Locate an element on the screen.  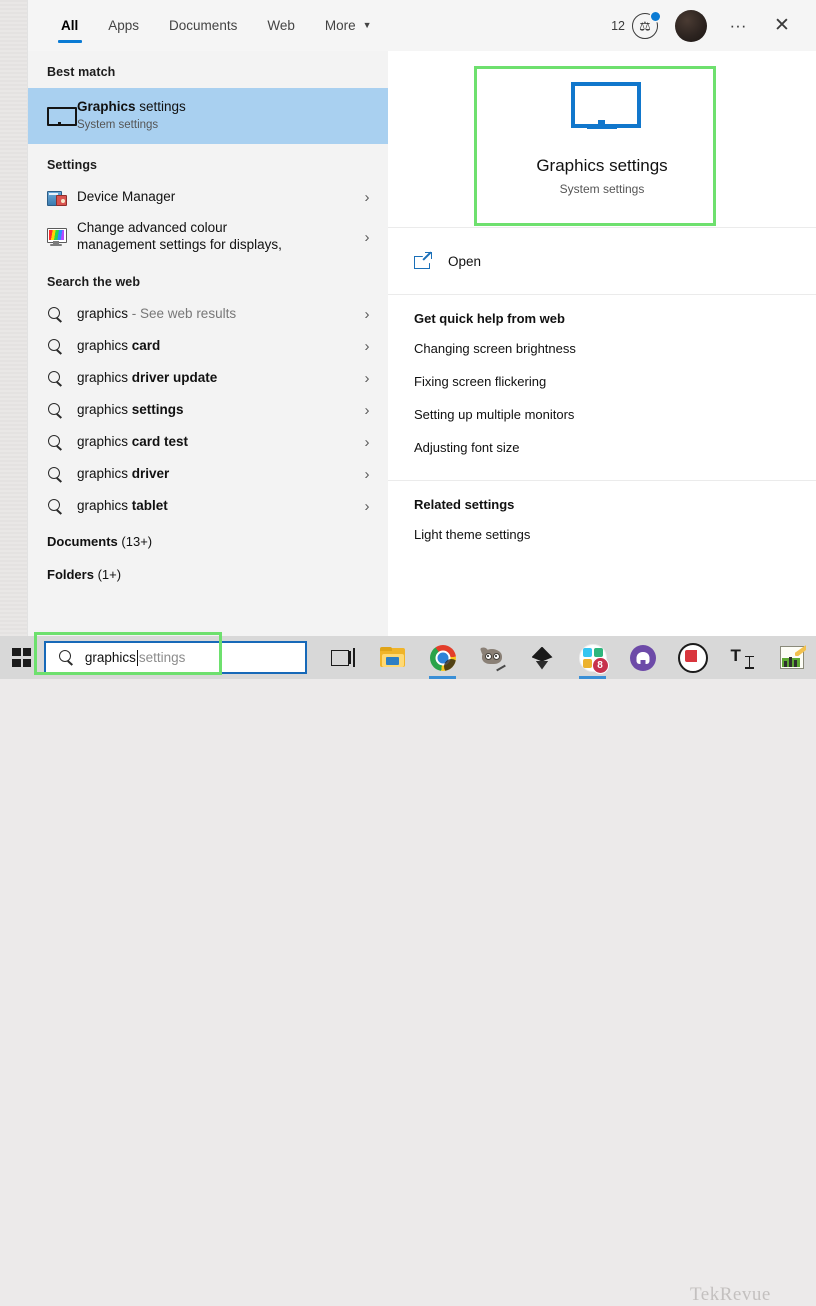
tab-web: Web is located at coordinates (281, 25).